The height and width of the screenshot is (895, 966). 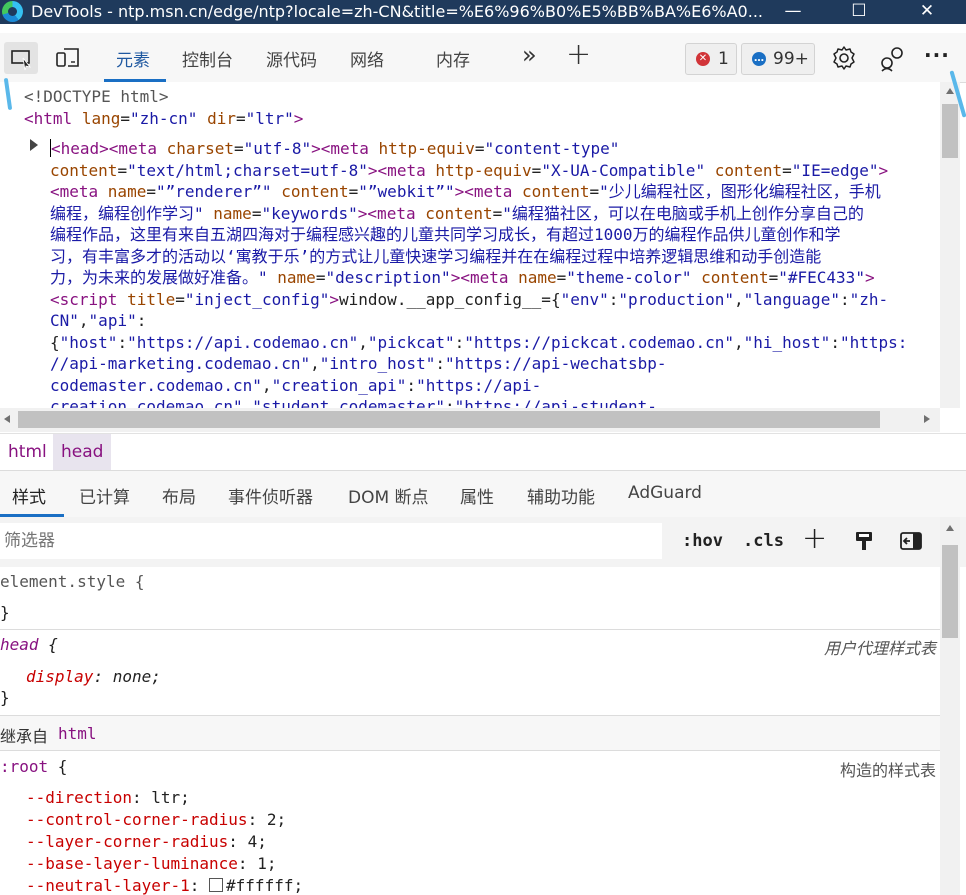 I want to click on tab-dom-breakpoints: DOM 断点, so click(x=388, y=495).